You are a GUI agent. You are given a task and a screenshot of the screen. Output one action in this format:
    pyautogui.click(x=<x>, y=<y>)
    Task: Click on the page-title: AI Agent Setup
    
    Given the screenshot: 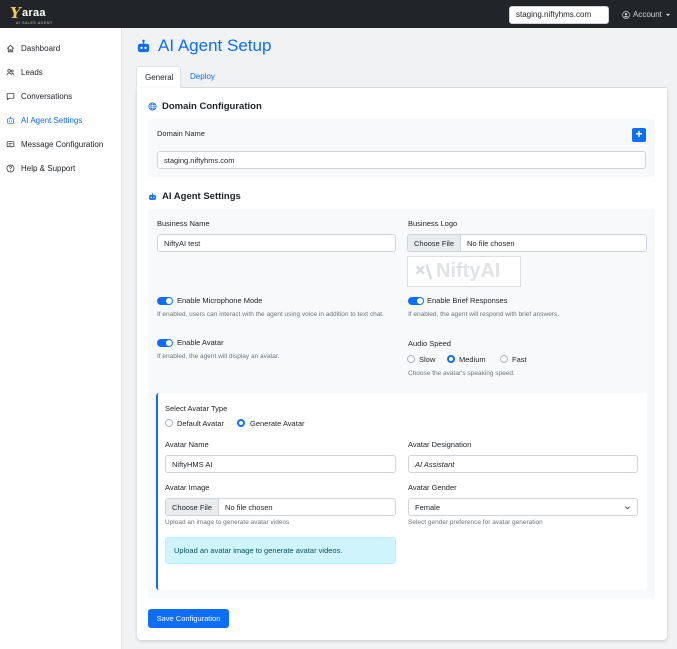 What is the action you would take?
    pyautogui.click(x=203, y=46)
    